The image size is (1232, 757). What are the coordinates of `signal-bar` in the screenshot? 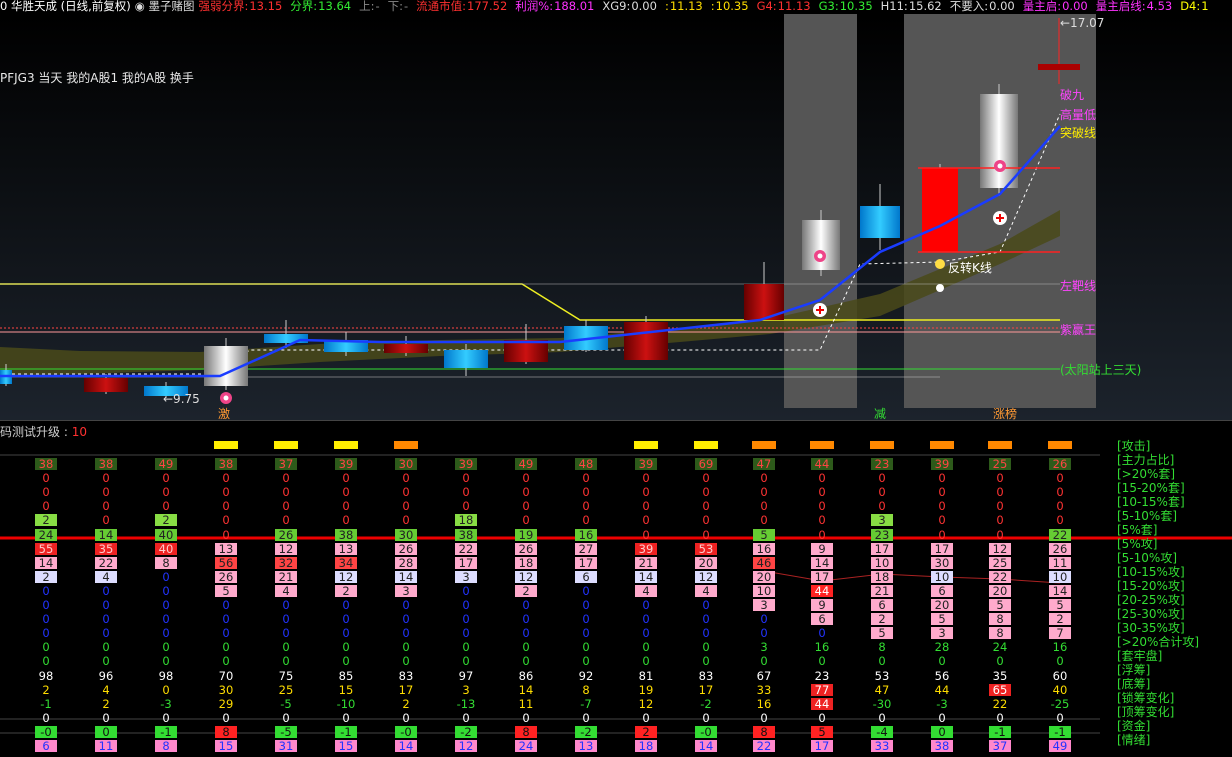 It's located at (1000, 445).